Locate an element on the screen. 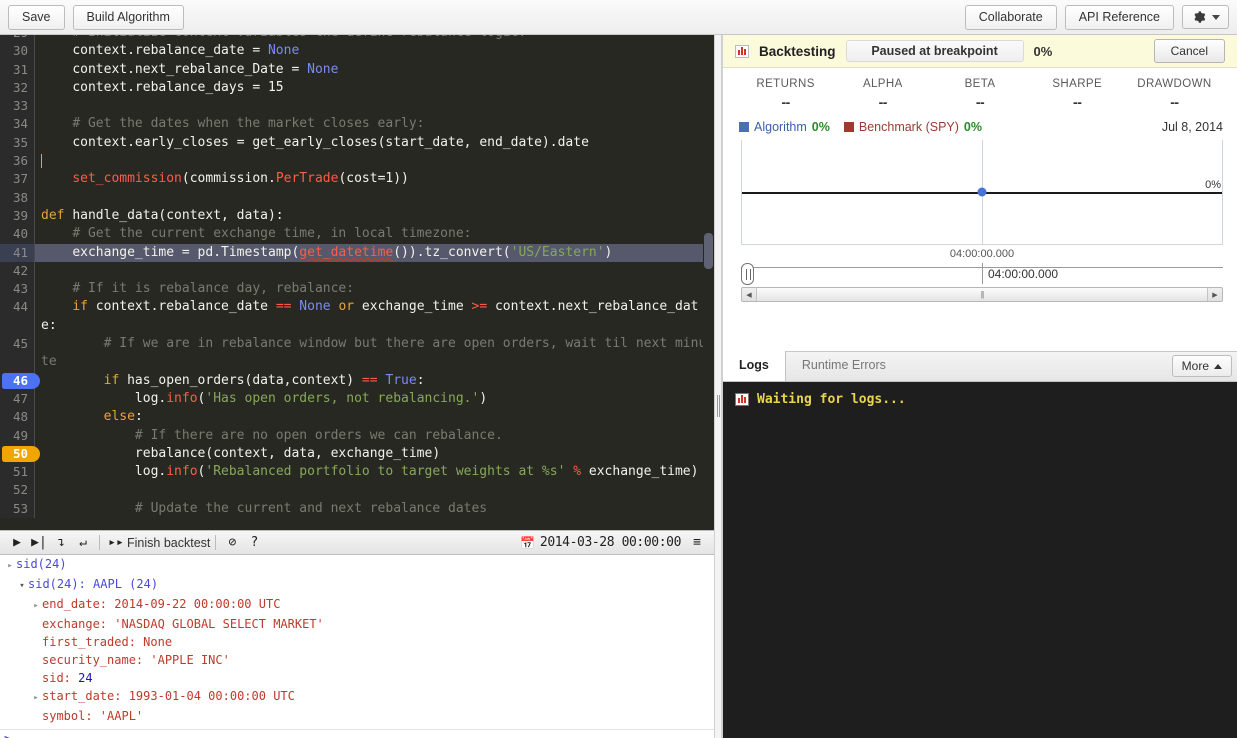  line-number-gutter: 41 is located at coordinates (17, 252).